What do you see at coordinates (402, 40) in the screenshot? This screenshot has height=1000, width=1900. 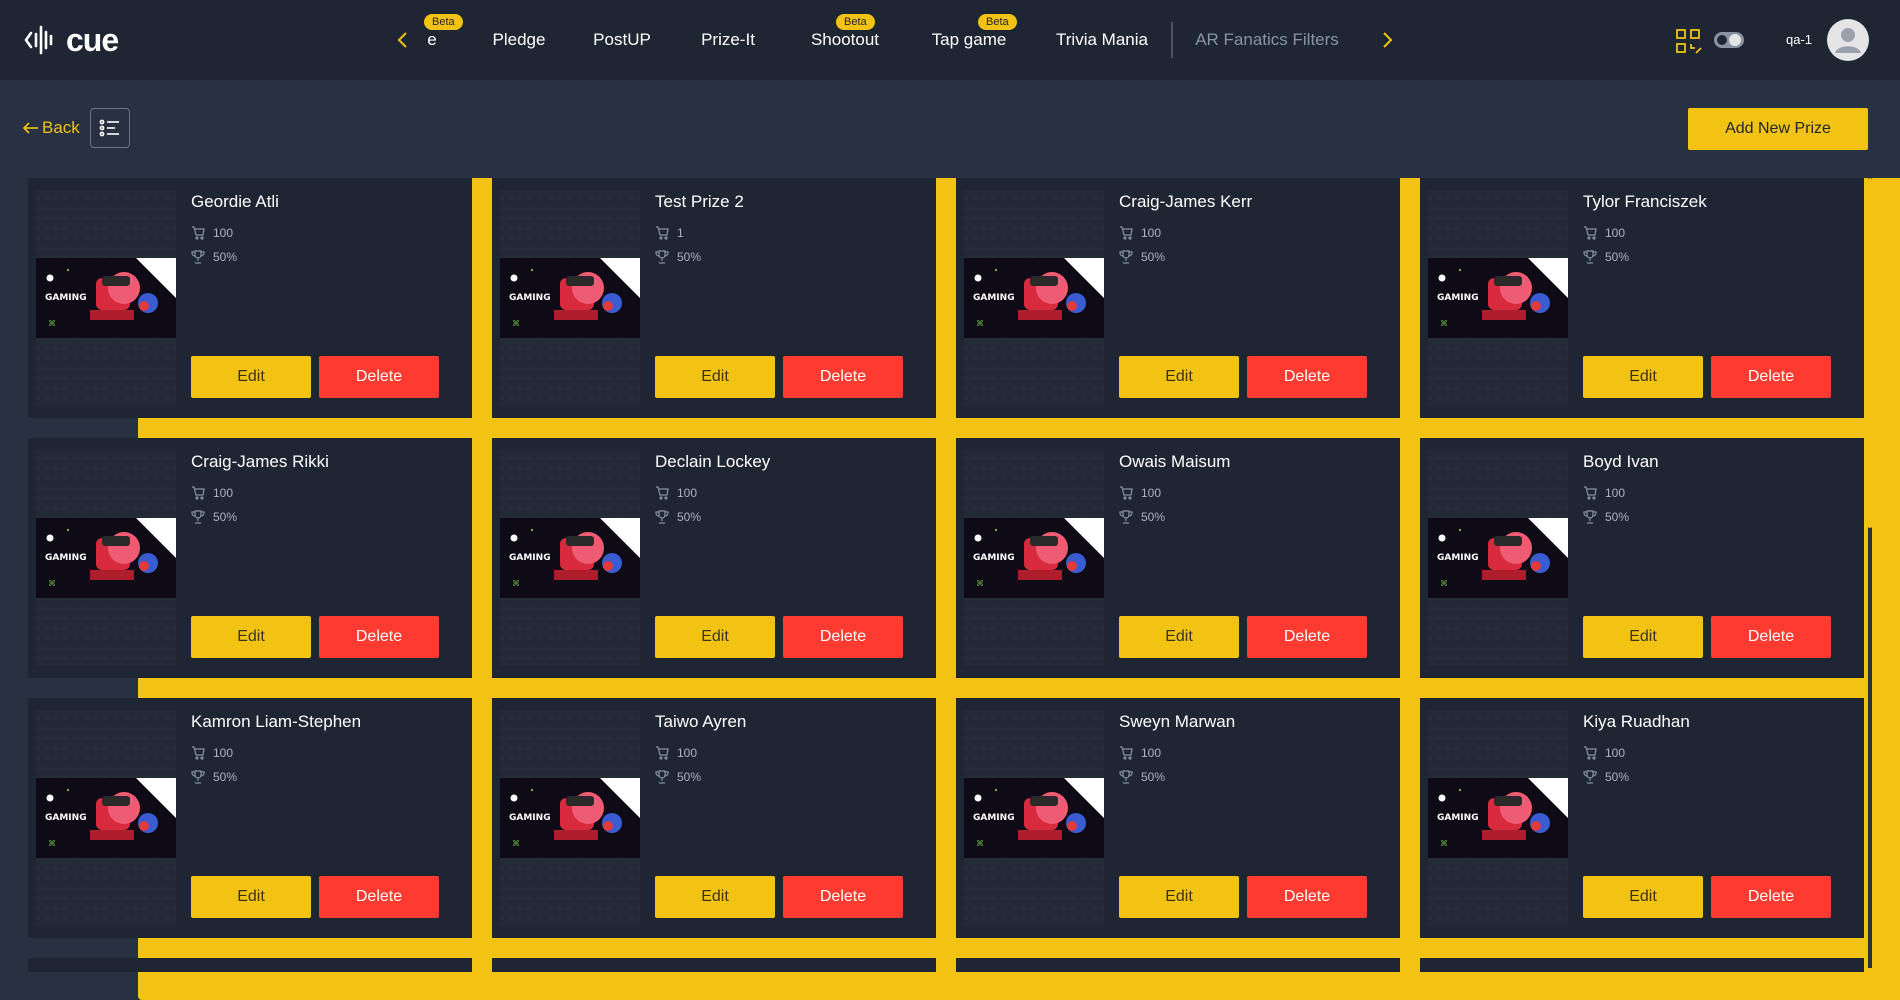 I see `nav-scroll-left-button` at bounding box center [402, 40].